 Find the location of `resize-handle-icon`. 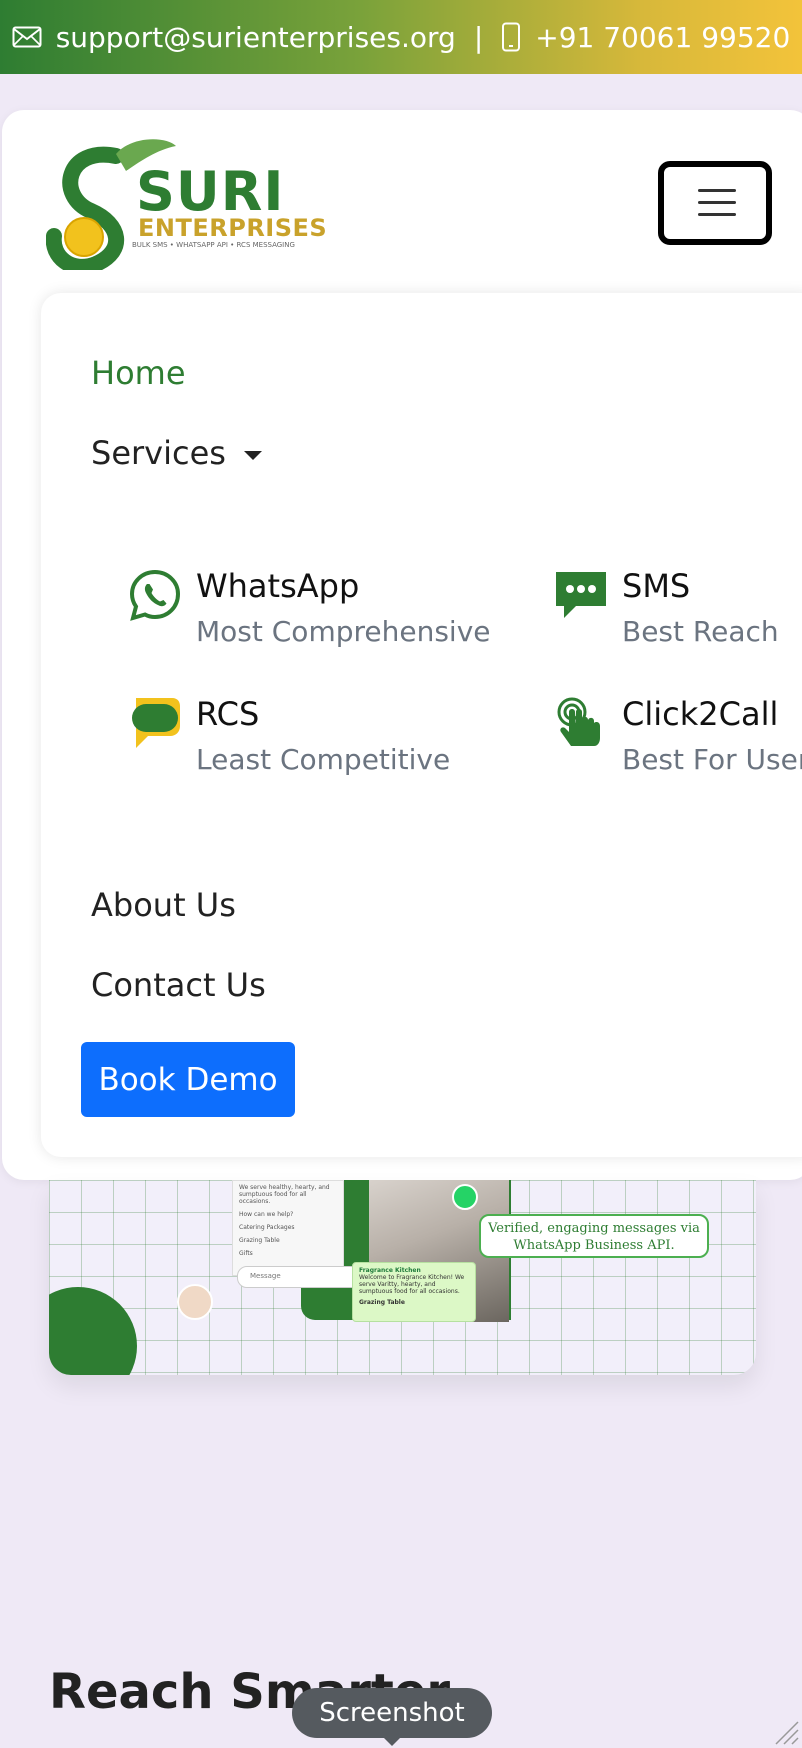

resize-handle-icon is located at coordinates (787, 1733).